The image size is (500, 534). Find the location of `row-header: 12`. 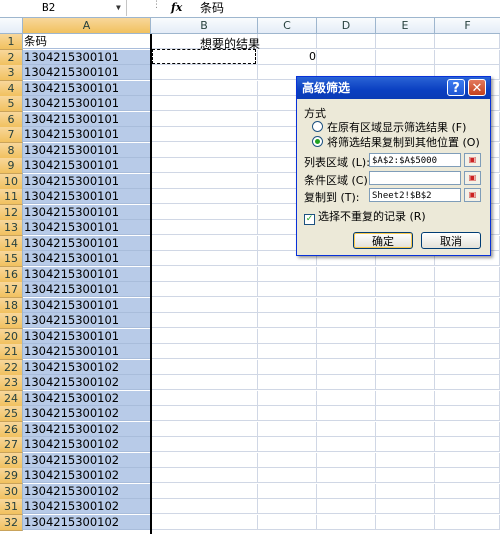

row-header: 12 is located at coordinates (11, 212).